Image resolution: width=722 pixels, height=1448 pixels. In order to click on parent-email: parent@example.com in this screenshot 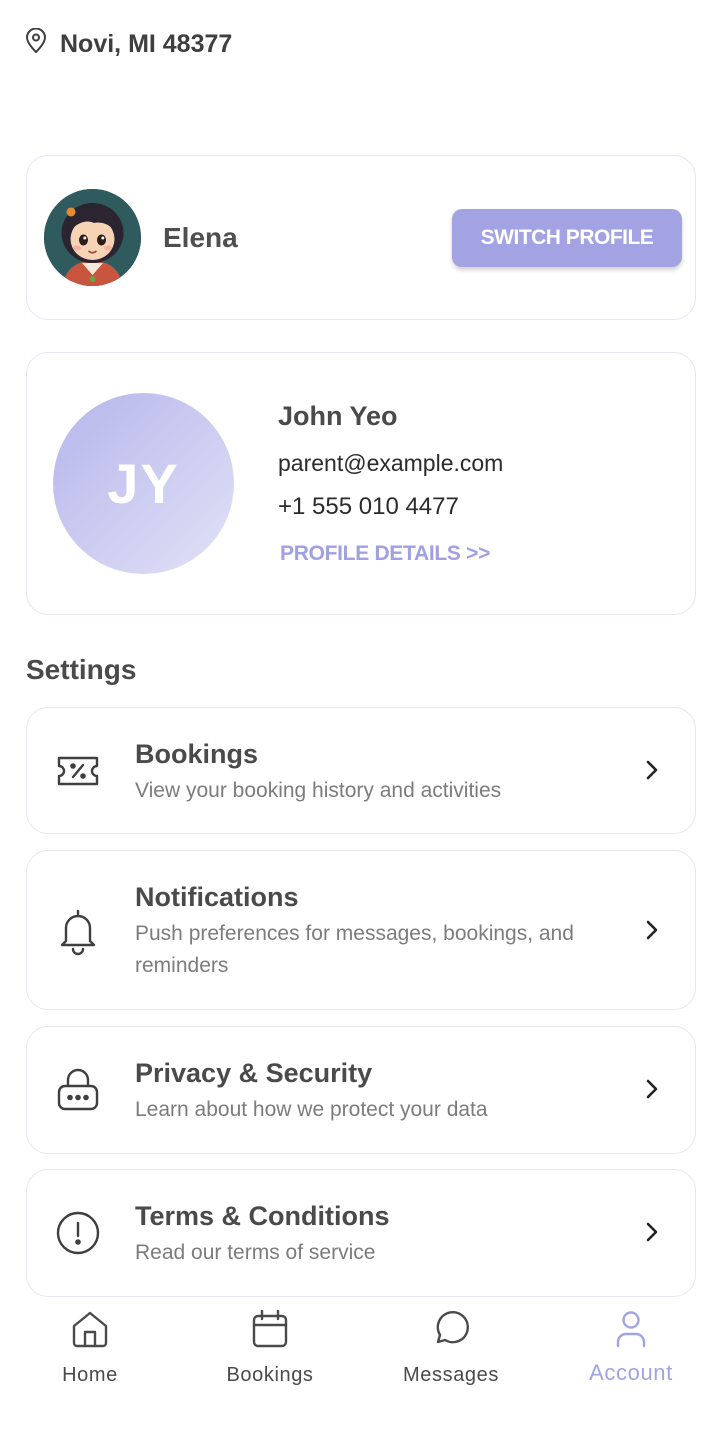, I will do `click(391, 463)`.